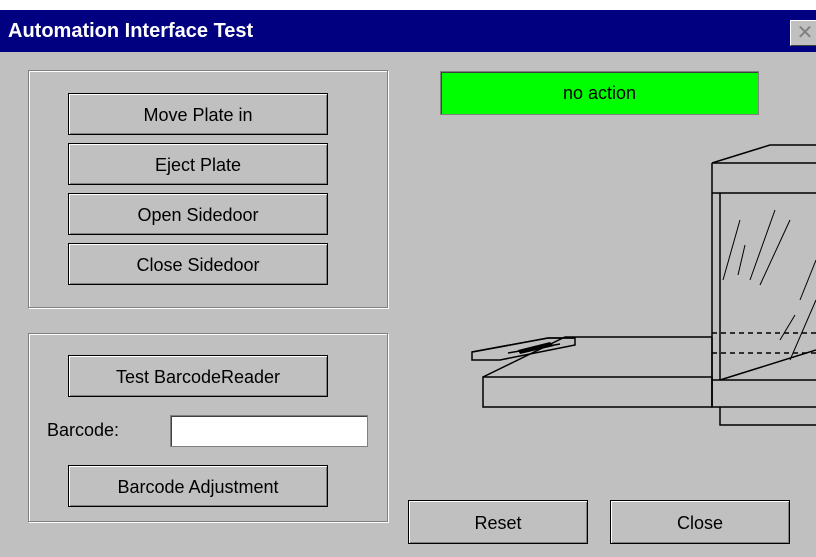  I want to click on close-button: Close, so click(700, 522).